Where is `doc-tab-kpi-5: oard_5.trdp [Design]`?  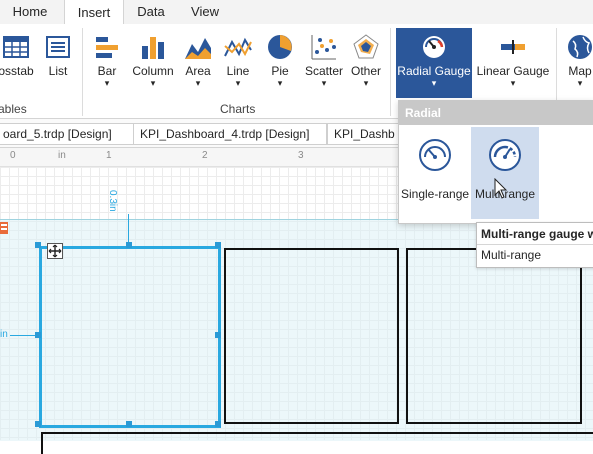 doc-tab-kpi-5: oard_5.trdp [Design] is located at coordinates (67, 134).